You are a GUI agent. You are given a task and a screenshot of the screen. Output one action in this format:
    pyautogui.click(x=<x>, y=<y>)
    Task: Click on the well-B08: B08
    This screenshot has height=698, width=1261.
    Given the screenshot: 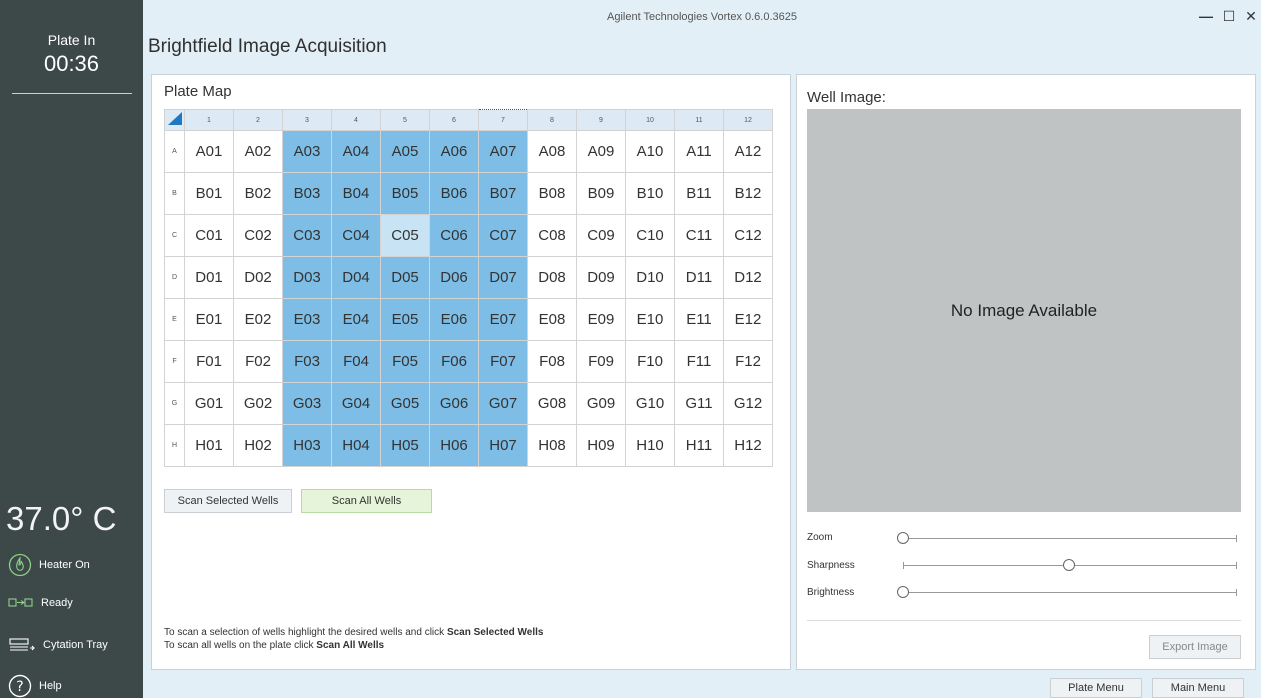 What is the action you would take?
    pyautogui.click(x=552, y=193)
    